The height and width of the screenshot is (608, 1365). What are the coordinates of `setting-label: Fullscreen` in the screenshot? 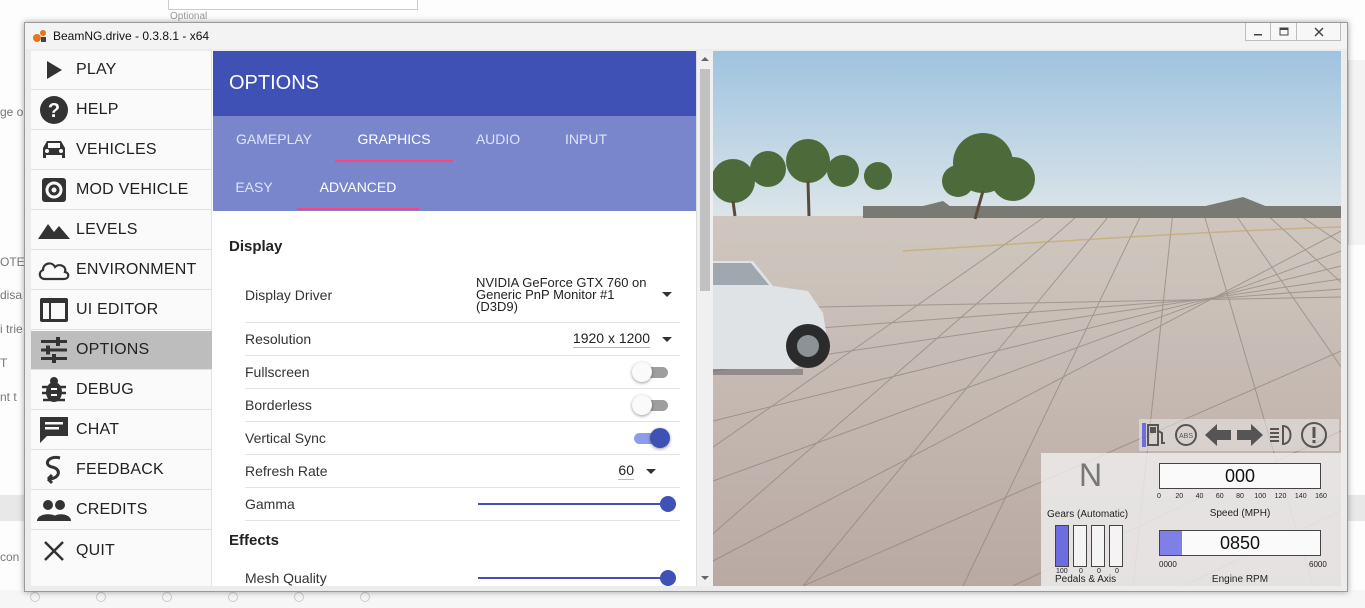 It's located at (277, 372).